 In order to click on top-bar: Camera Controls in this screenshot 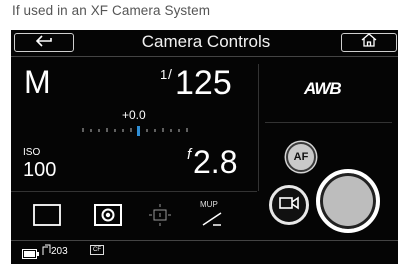, I will do `click(204, 43)`.